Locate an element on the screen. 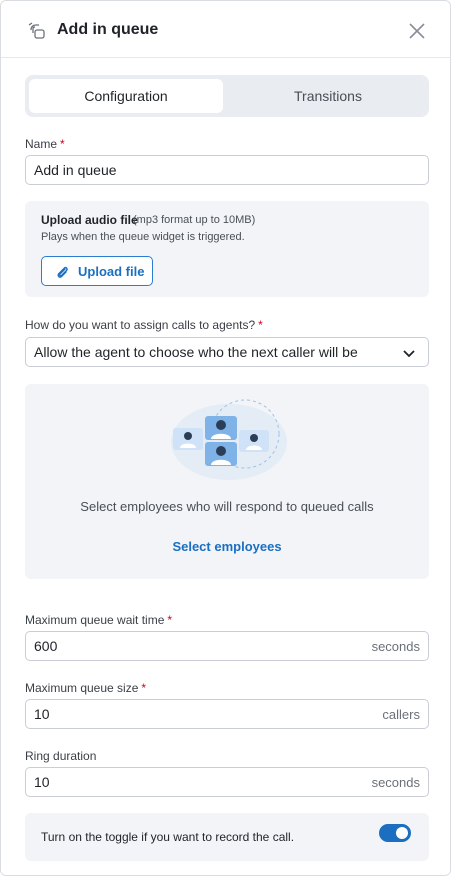  select-employees-link: Select employees is located at coordinates (227, 546).